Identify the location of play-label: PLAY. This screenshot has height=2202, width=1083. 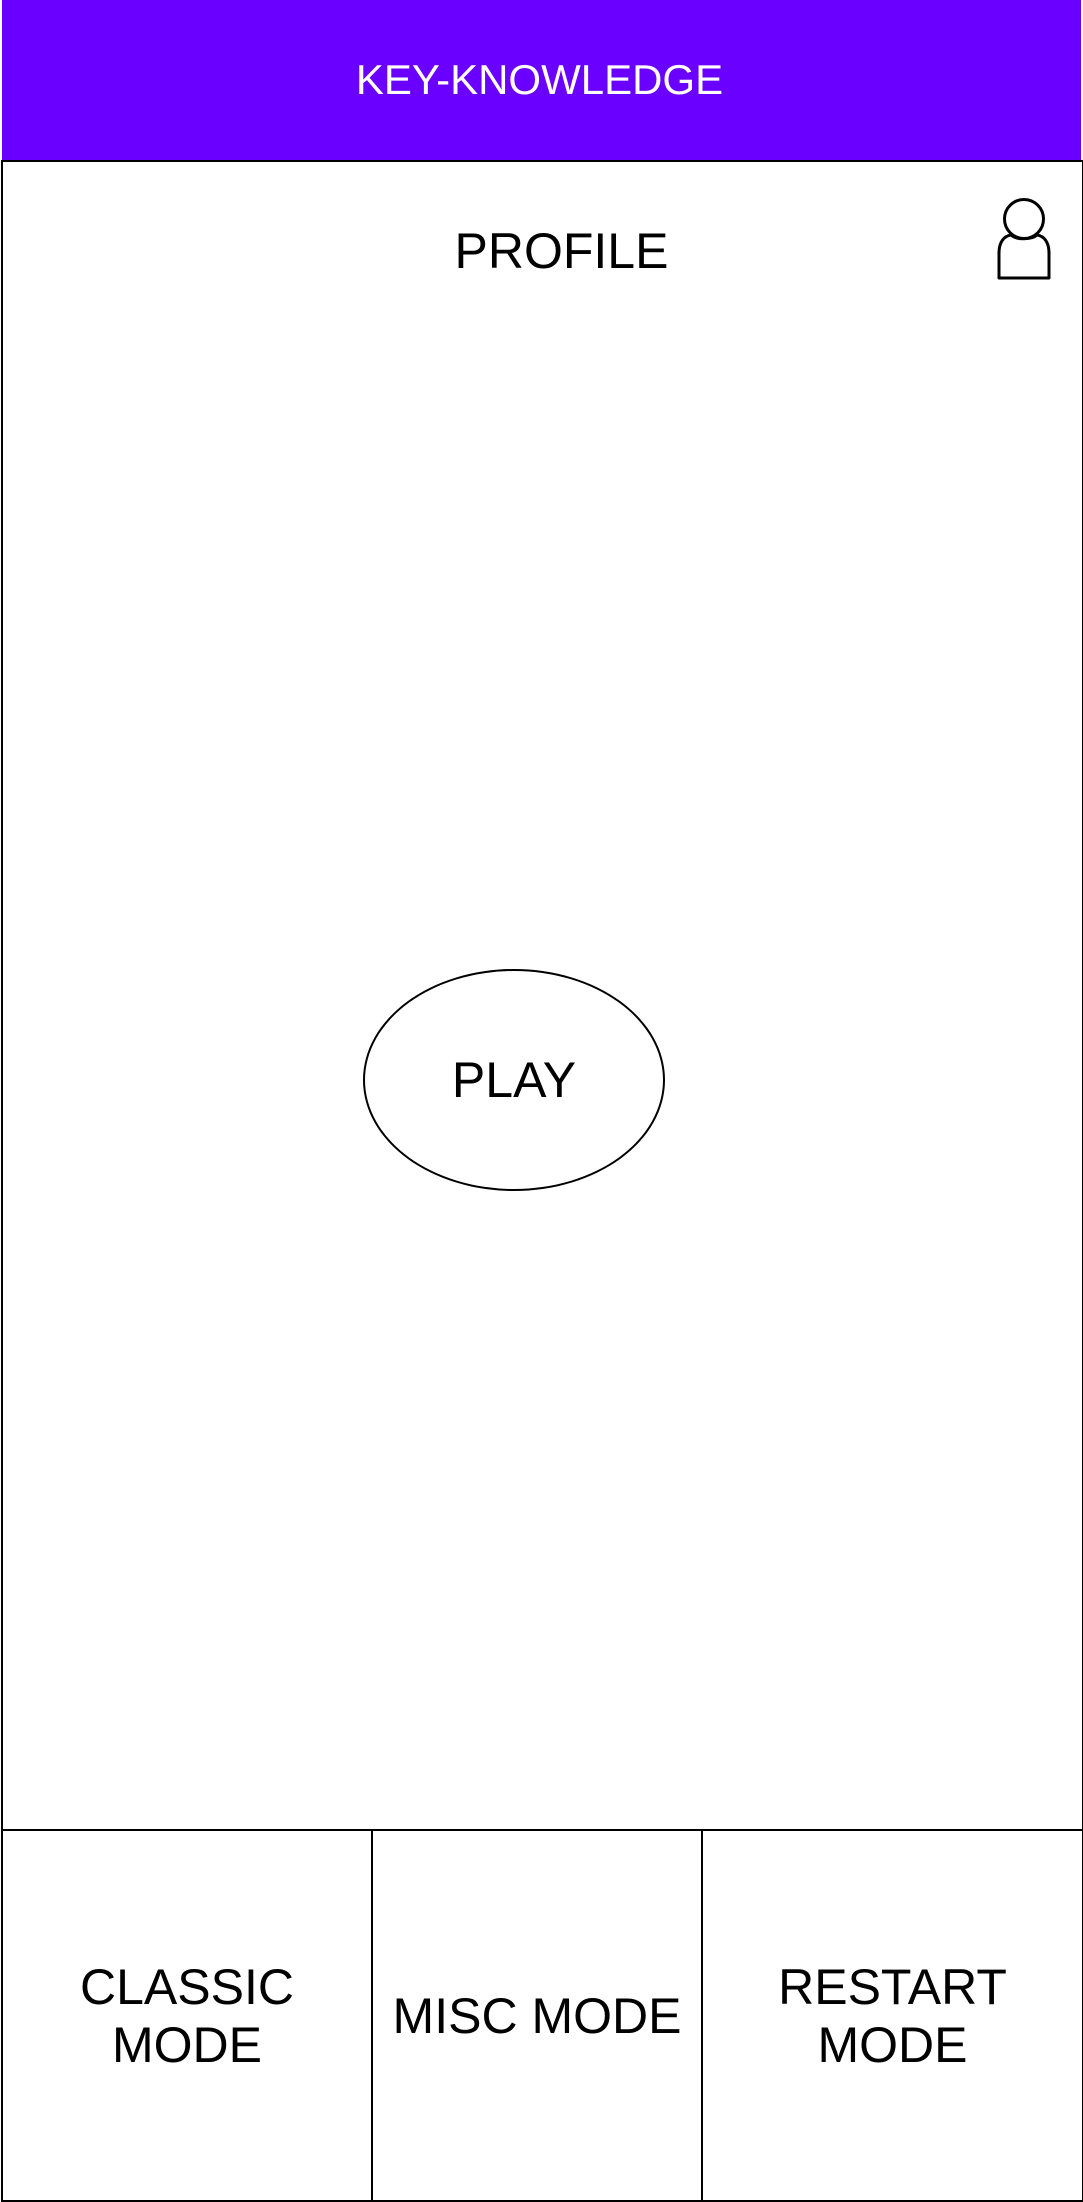
(514, 1080).